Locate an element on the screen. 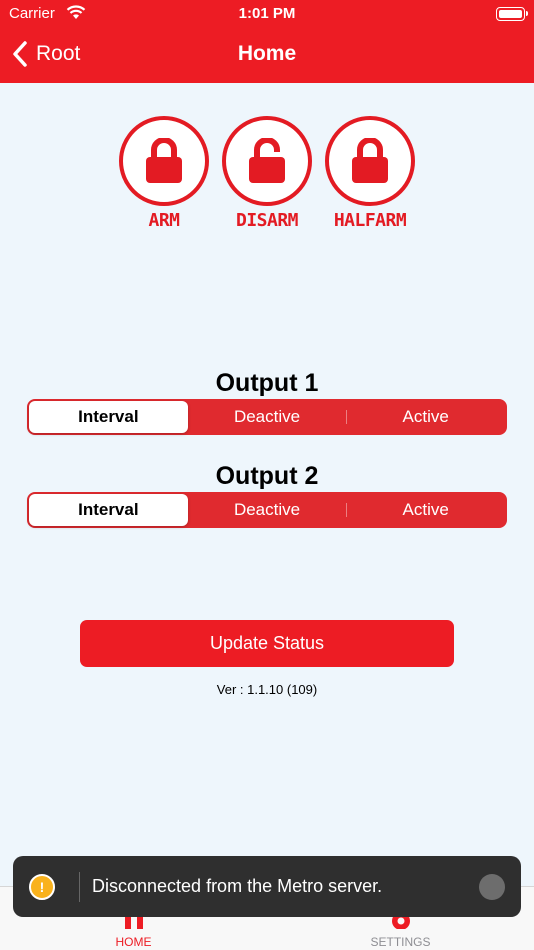 This screenshot has height=950, width=534. nav-header: Carrier 1:01 PM Root Home is located at coordinates (267, 41).